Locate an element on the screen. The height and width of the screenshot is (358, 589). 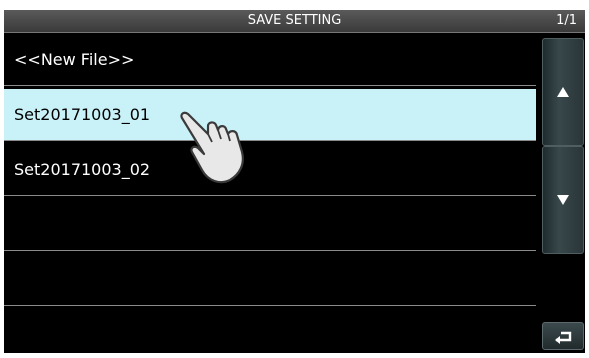
list-item-set20171003-01: Set20171003_01 is located at coordinates (270, 115).